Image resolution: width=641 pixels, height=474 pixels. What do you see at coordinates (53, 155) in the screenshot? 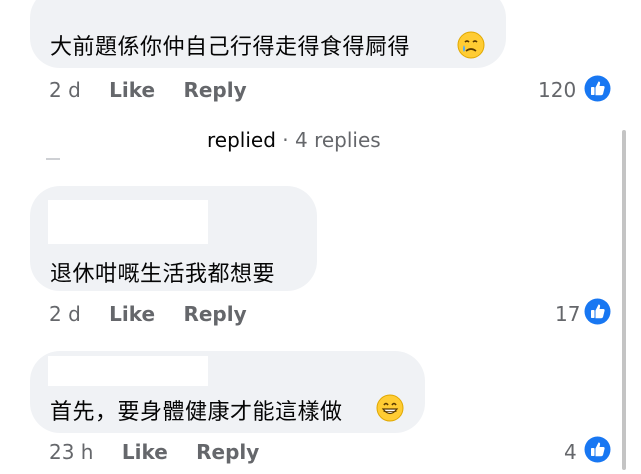
I see `thread-connector` at bounding box center [53, 155].